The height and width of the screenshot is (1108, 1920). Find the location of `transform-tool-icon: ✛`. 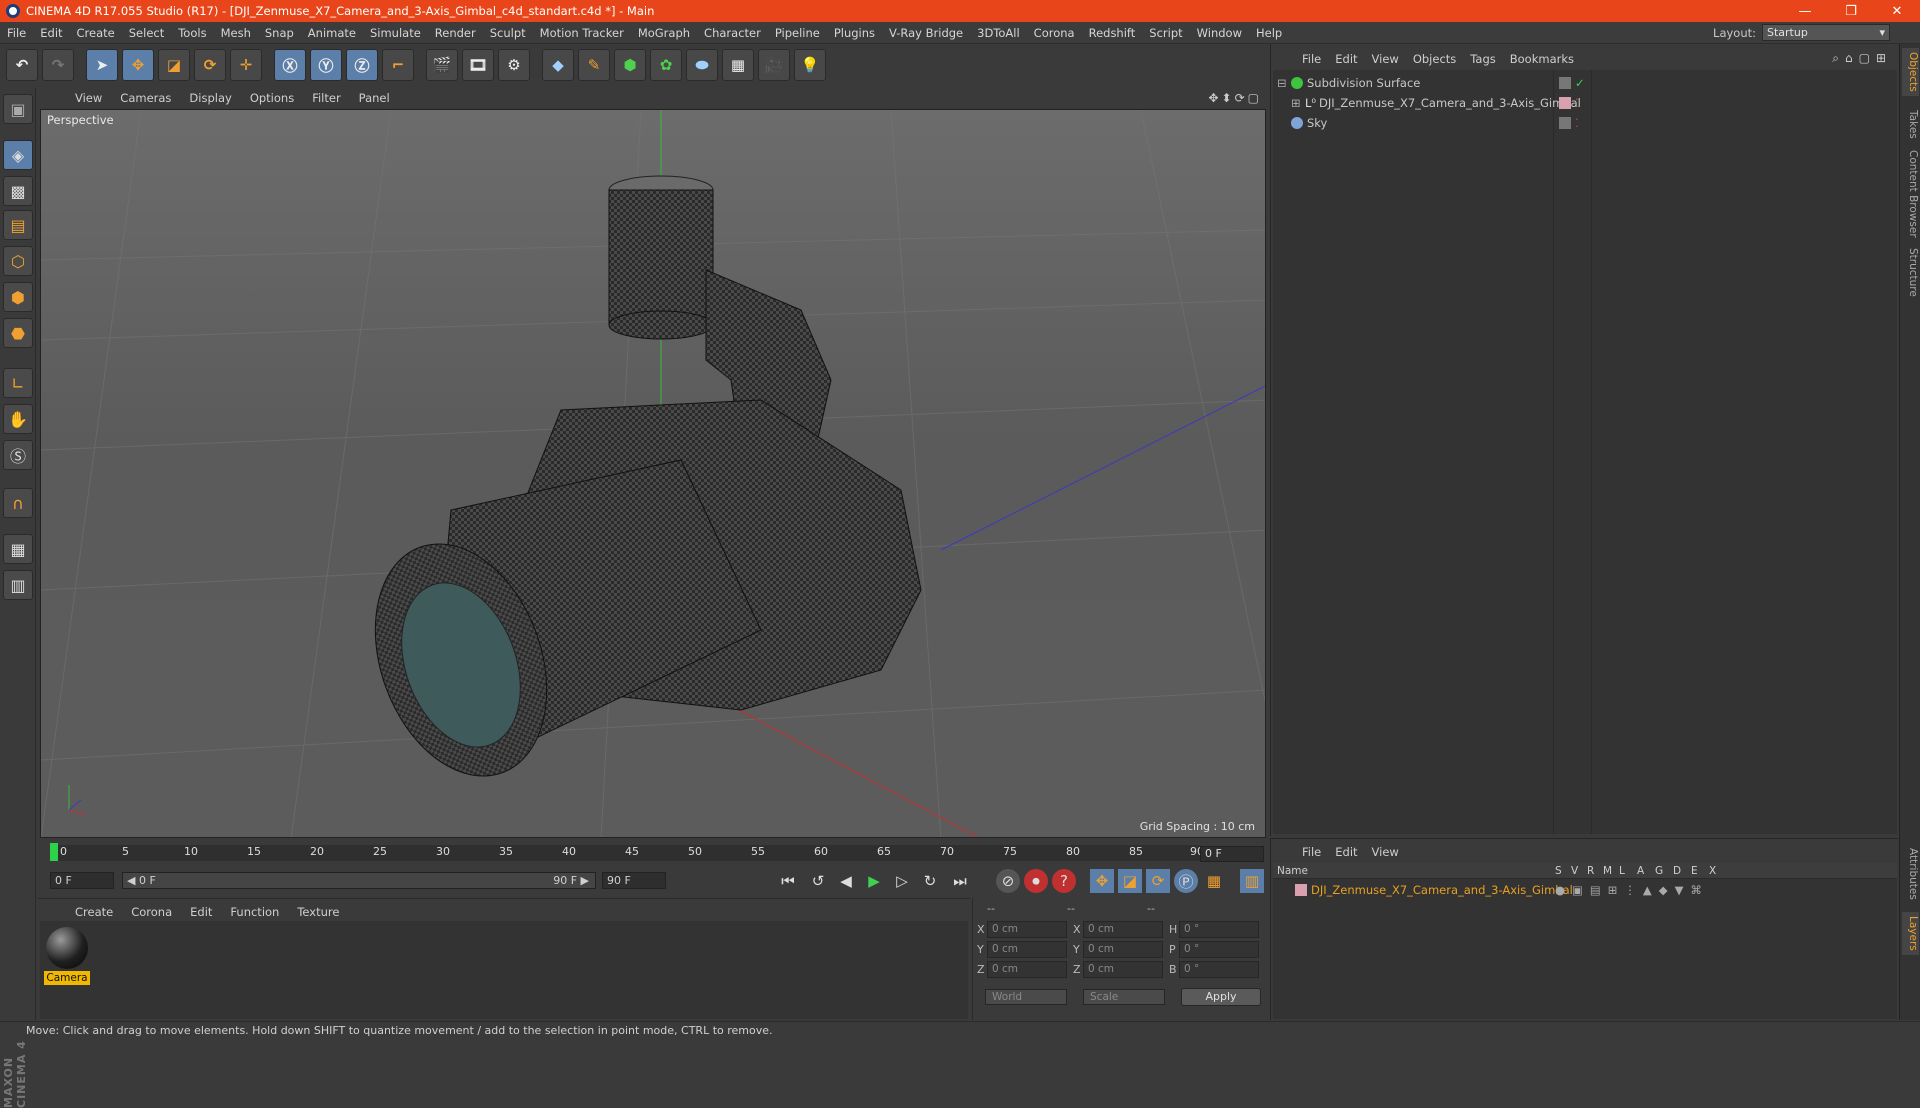

transform-tool-icon: ✛ is located at coordinates (246, 65).